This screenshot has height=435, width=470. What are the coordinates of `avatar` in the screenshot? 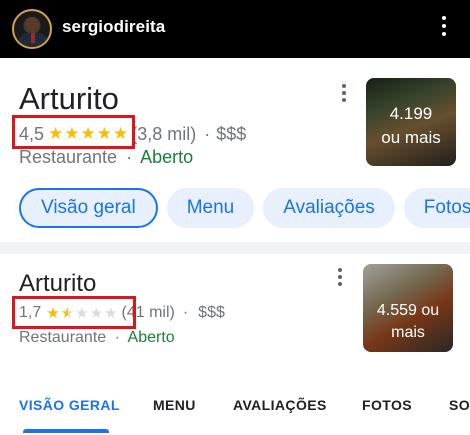 It's located at (32, 29).